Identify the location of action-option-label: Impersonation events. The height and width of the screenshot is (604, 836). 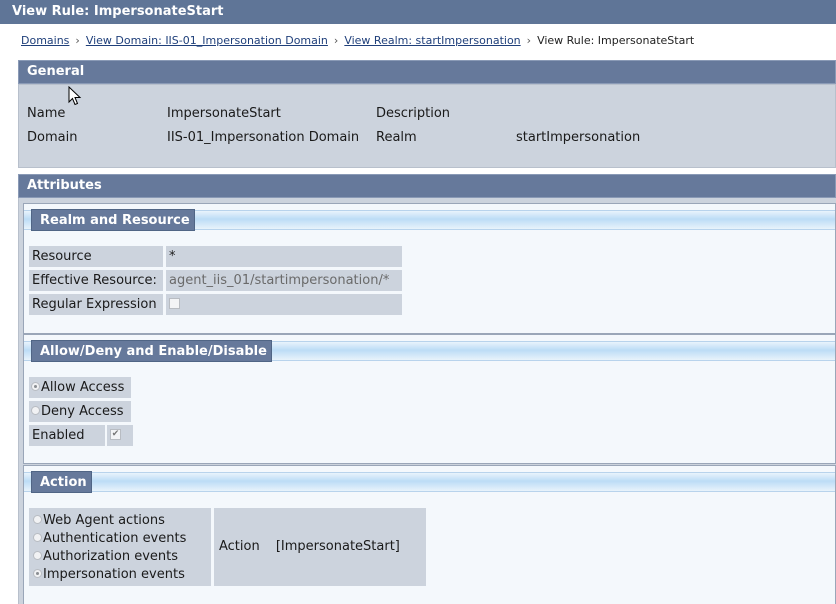
(114, 574).